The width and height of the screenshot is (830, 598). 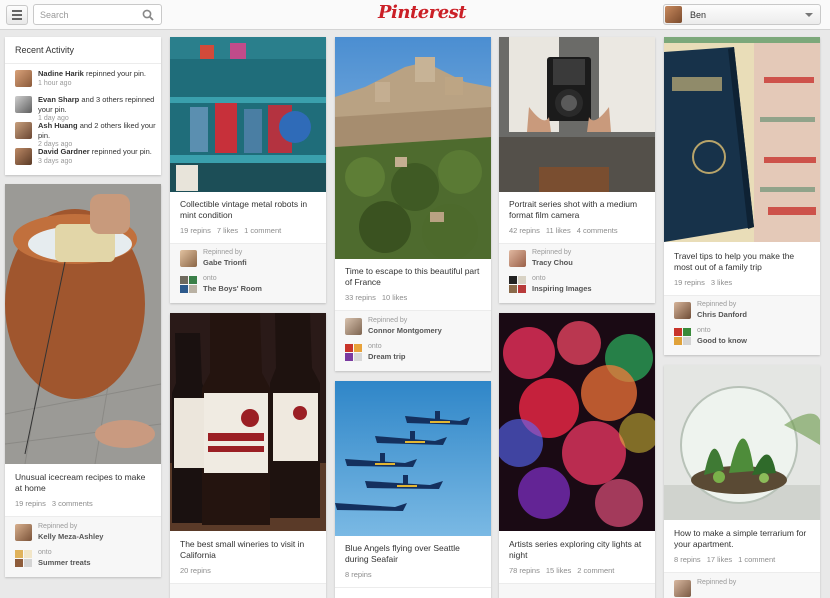 I want to click on repinner-name: Gabe Trionfi, so click(x=225, y=262).